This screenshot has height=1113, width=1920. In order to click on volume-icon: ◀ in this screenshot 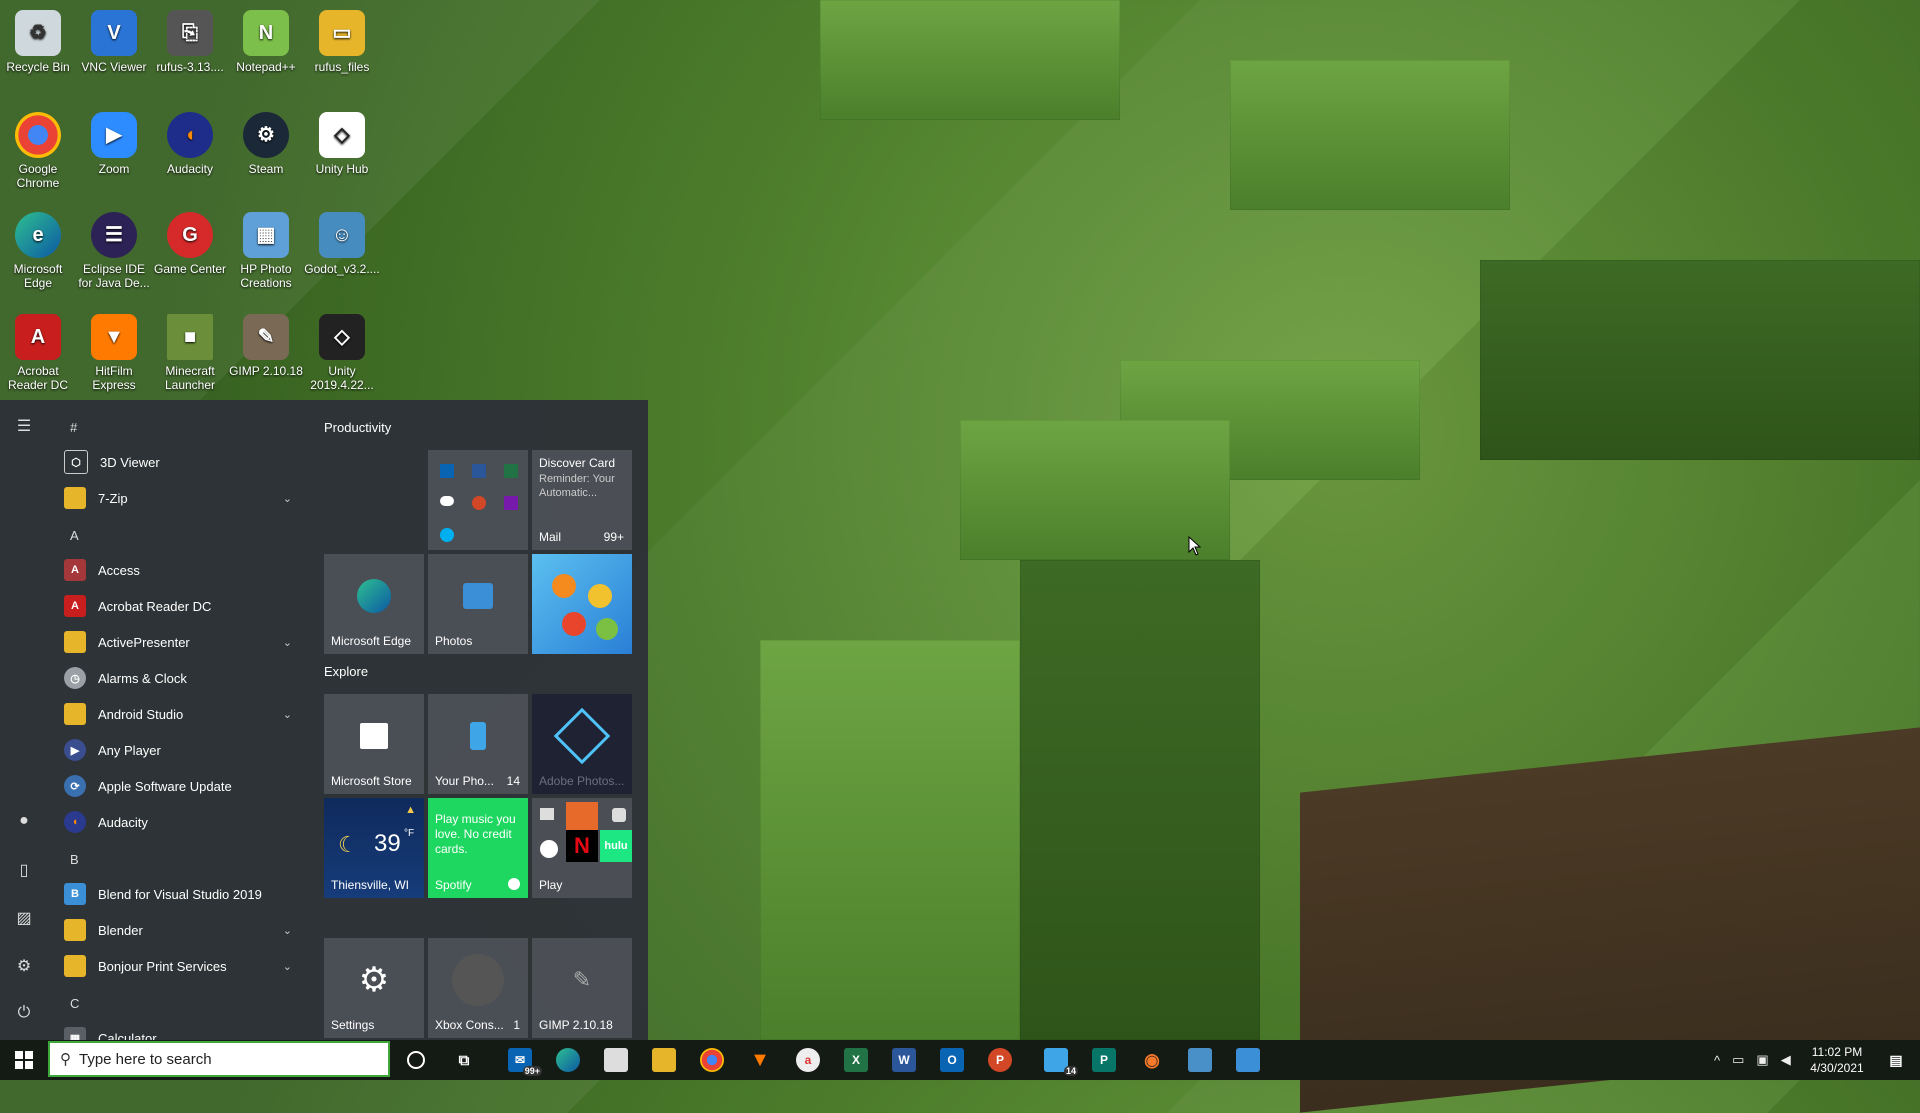, I will do `click(1786, 1060)`.